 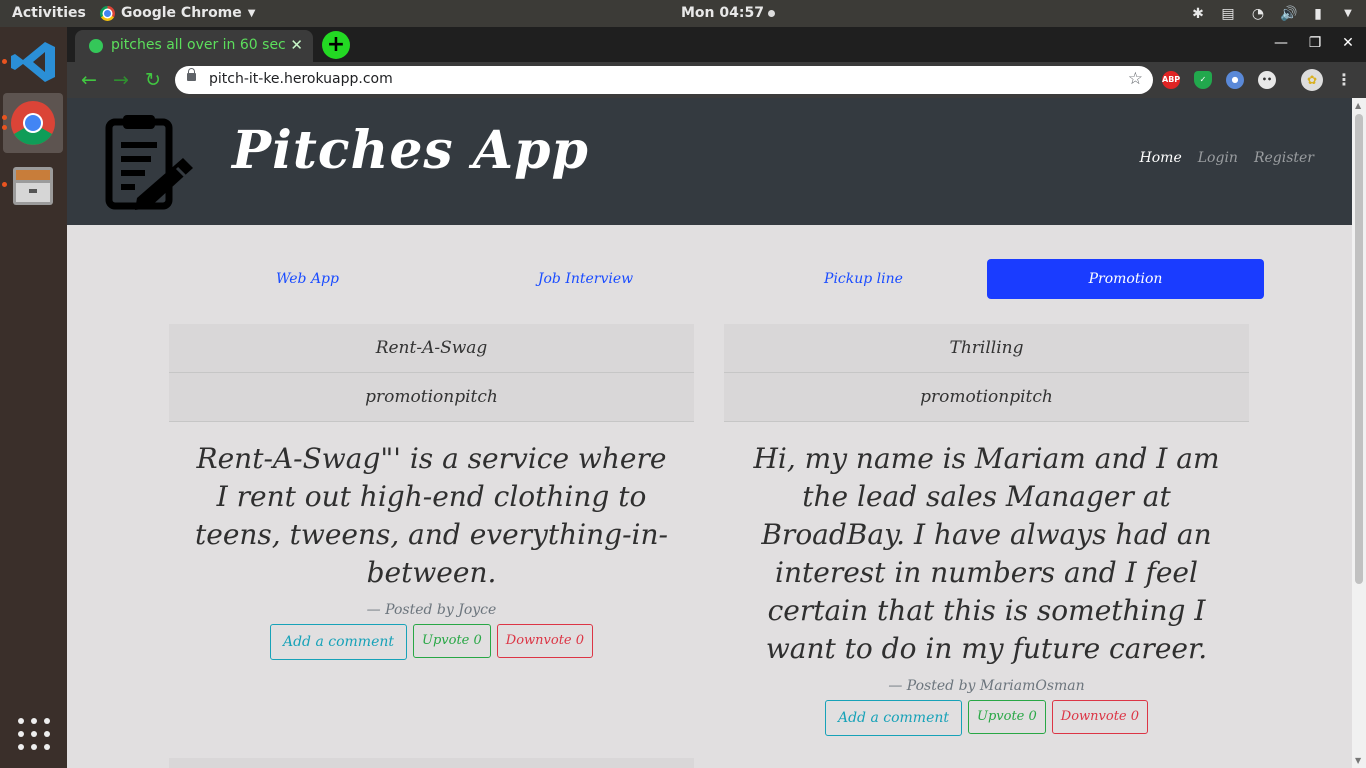 I want to click on app-menu-label: Google Chrome, so click(x=181, y=13).